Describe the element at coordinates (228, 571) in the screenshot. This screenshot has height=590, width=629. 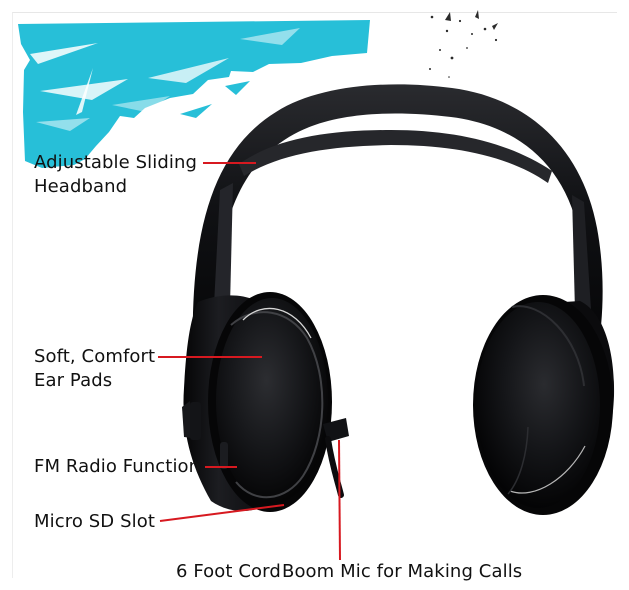
I see `cord-length-label: 6 Foot Cord` at that location.